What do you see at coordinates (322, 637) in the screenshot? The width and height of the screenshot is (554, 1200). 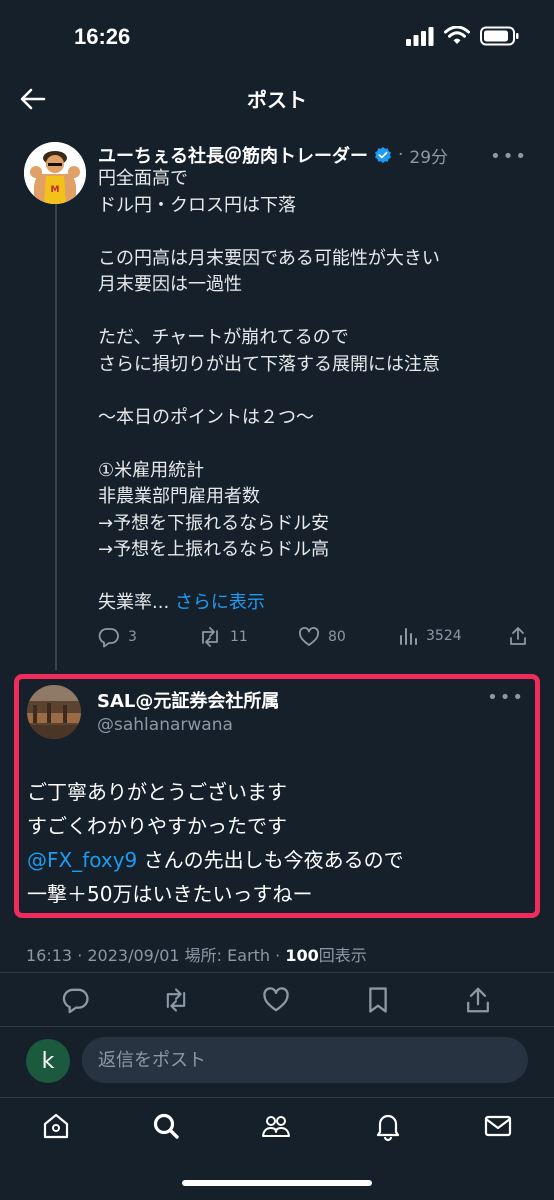 I see `like-action: 80` at bounding box center [322, 637].